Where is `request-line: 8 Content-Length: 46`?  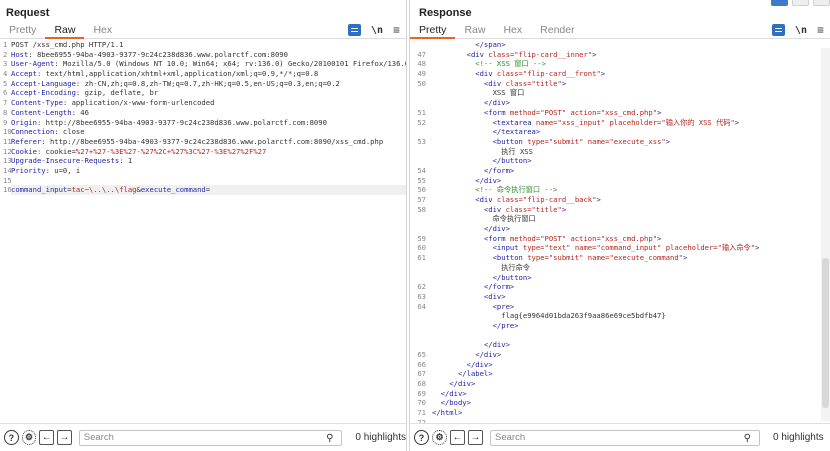 request-line: 8 Content-Length: 46 is located at coordinates (203, 113).